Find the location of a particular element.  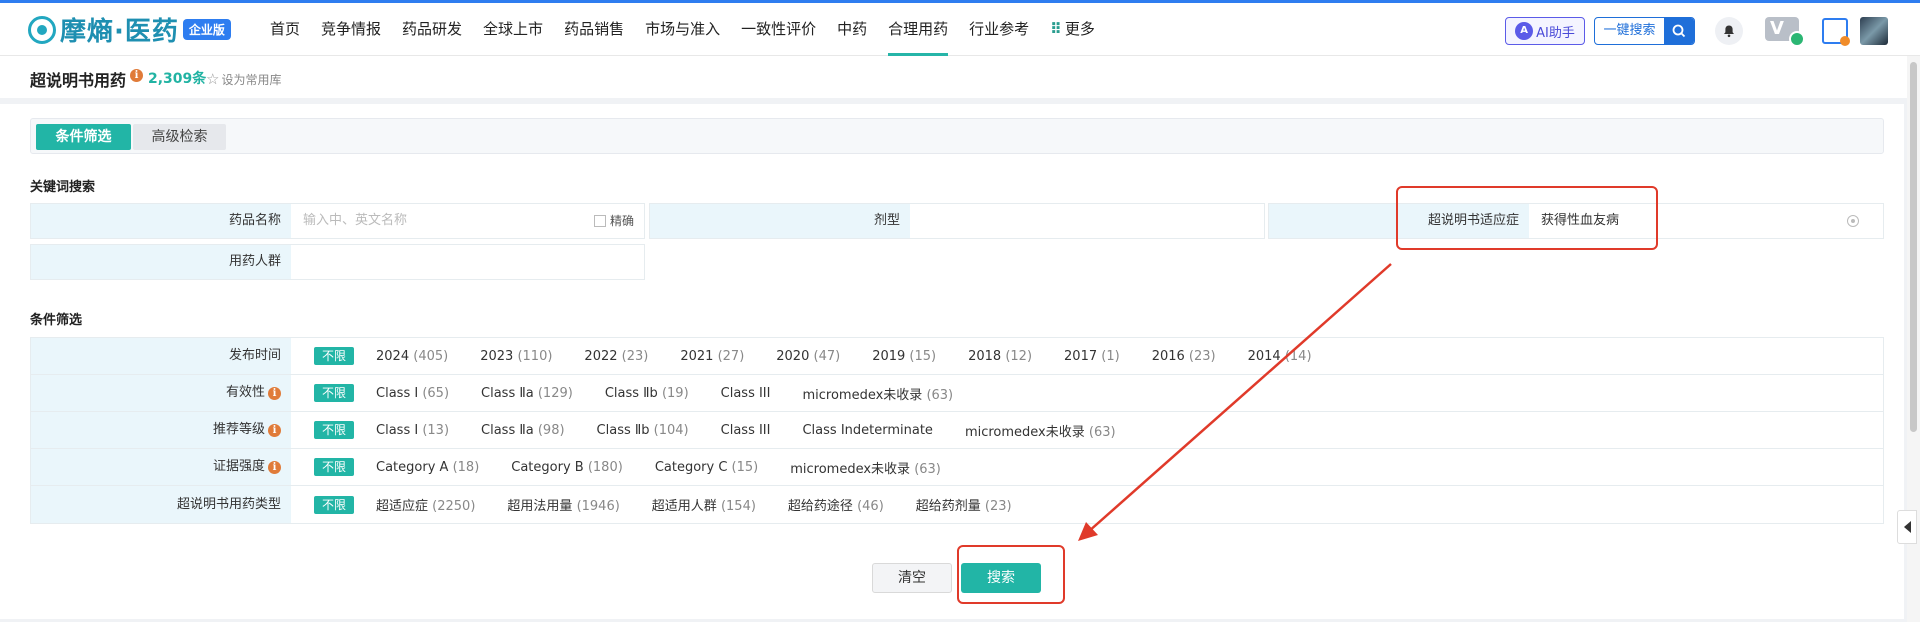

scroll-thumb is located at coordinates (1913, 247).